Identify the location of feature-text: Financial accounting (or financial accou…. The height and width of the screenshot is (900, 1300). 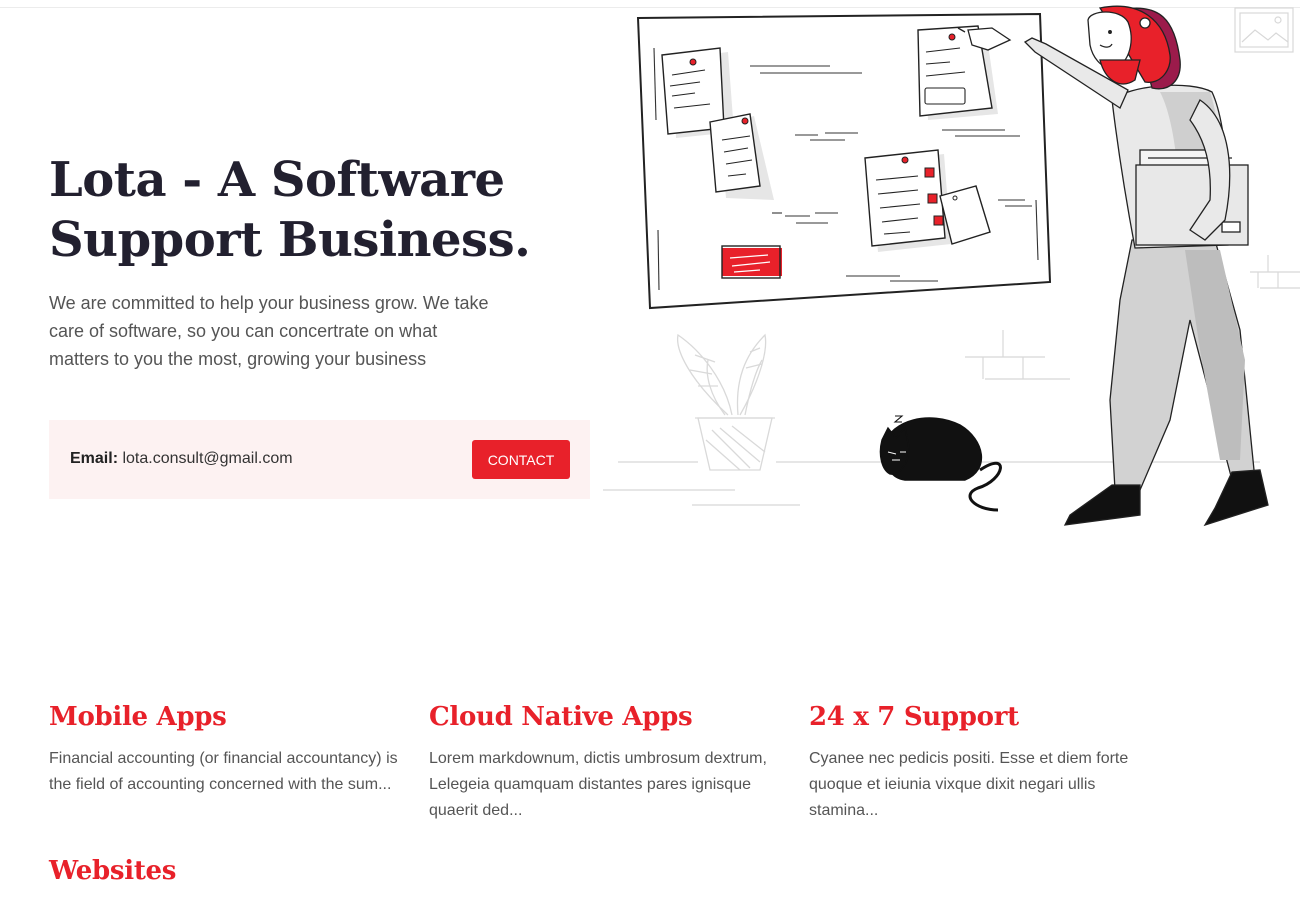
(223, 771).